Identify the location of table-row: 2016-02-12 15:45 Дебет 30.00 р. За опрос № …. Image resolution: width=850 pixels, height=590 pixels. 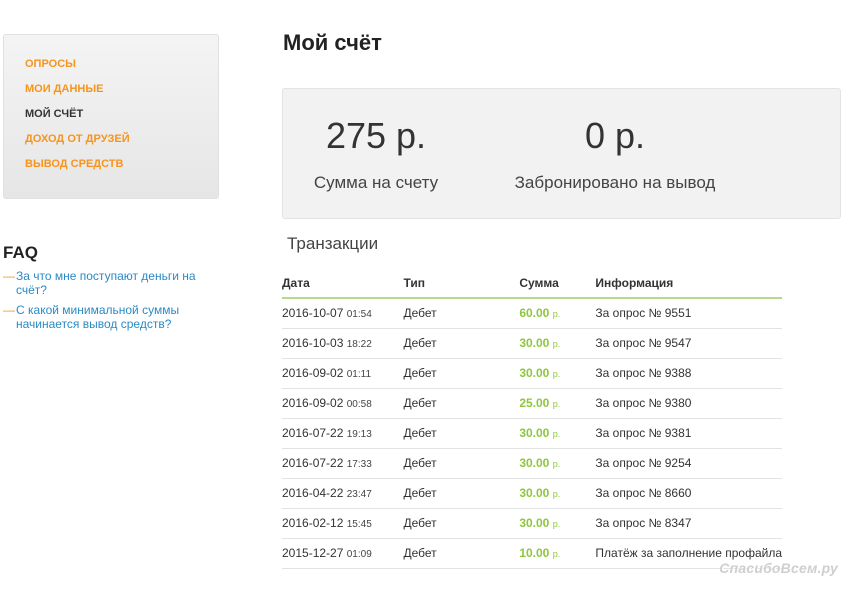
(532, 523).